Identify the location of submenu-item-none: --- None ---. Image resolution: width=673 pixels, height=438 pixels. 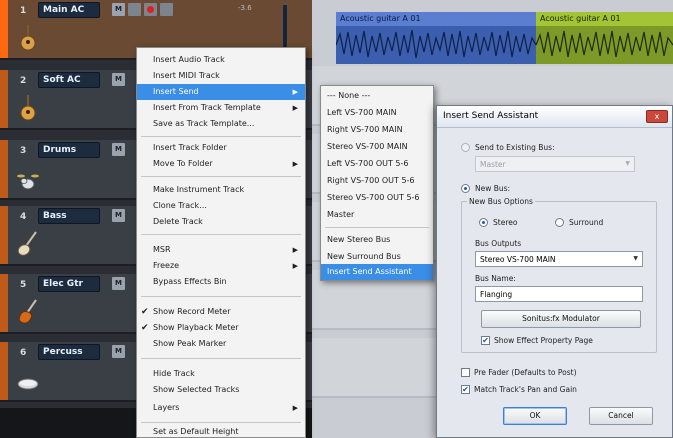
(377, 96).